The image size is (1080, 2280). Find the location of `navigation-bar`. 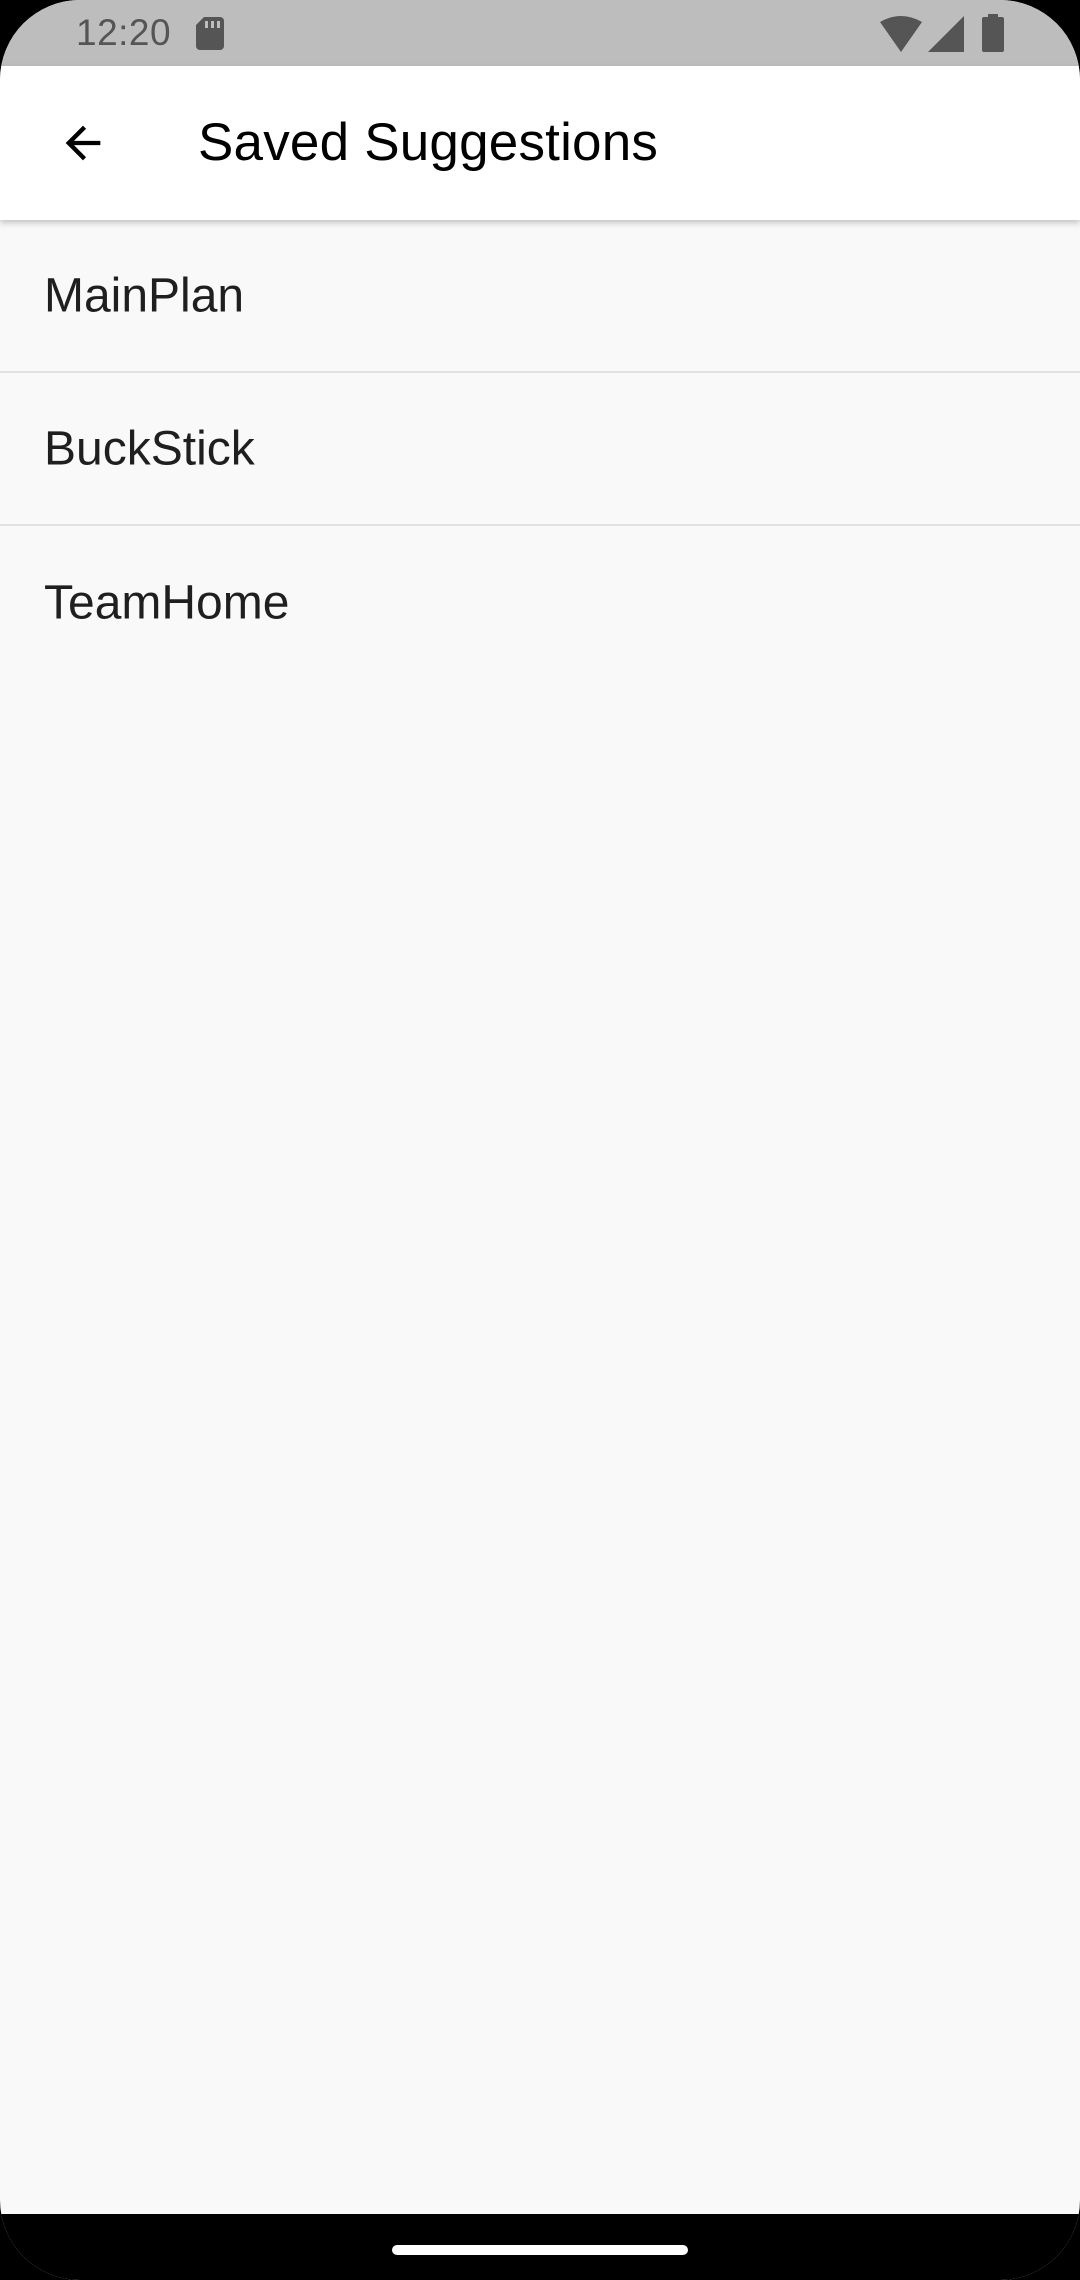

navigation-bar is located at coordinates (540, 2247).